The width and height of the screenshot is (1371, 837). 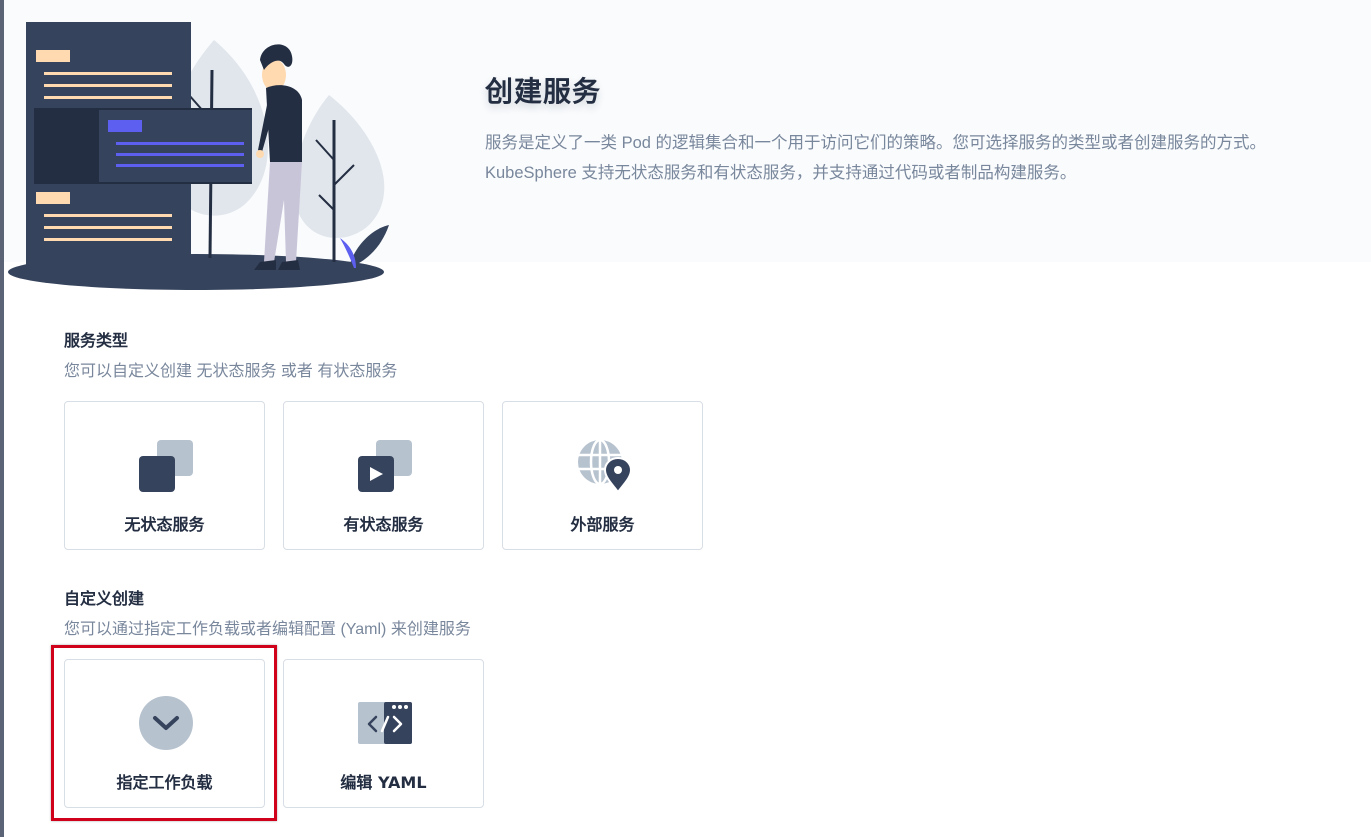 I want to click on custom-create-description: 您可以通过指定工作负载或者编辑配置 (Yaml) 来创建服务, so click(x=267, y=629).